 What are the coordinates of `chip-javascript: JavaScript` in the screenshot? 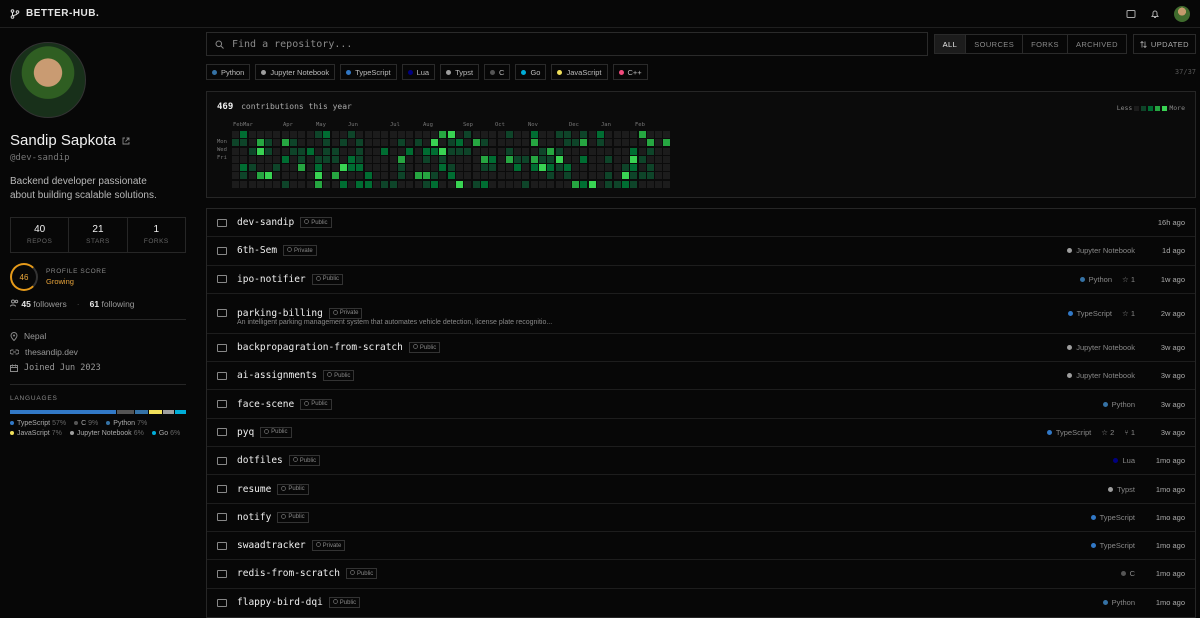 It's located at (579, 72).